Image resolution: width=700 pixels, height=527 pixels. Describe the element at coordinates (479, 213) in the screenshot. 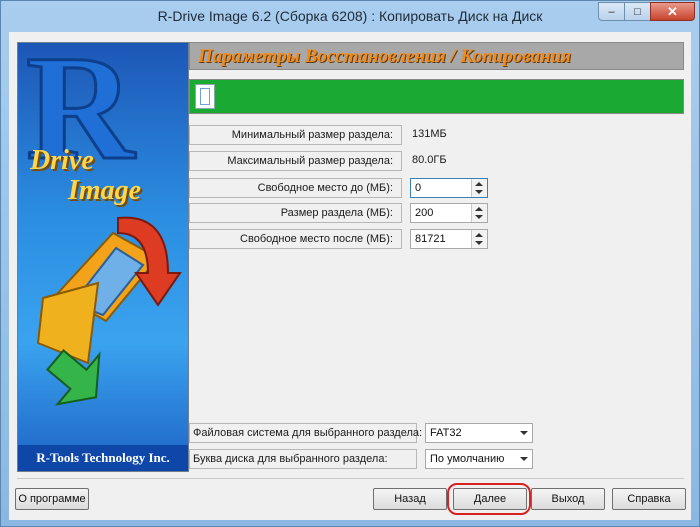

I see `partition-size-spinner` at that location.